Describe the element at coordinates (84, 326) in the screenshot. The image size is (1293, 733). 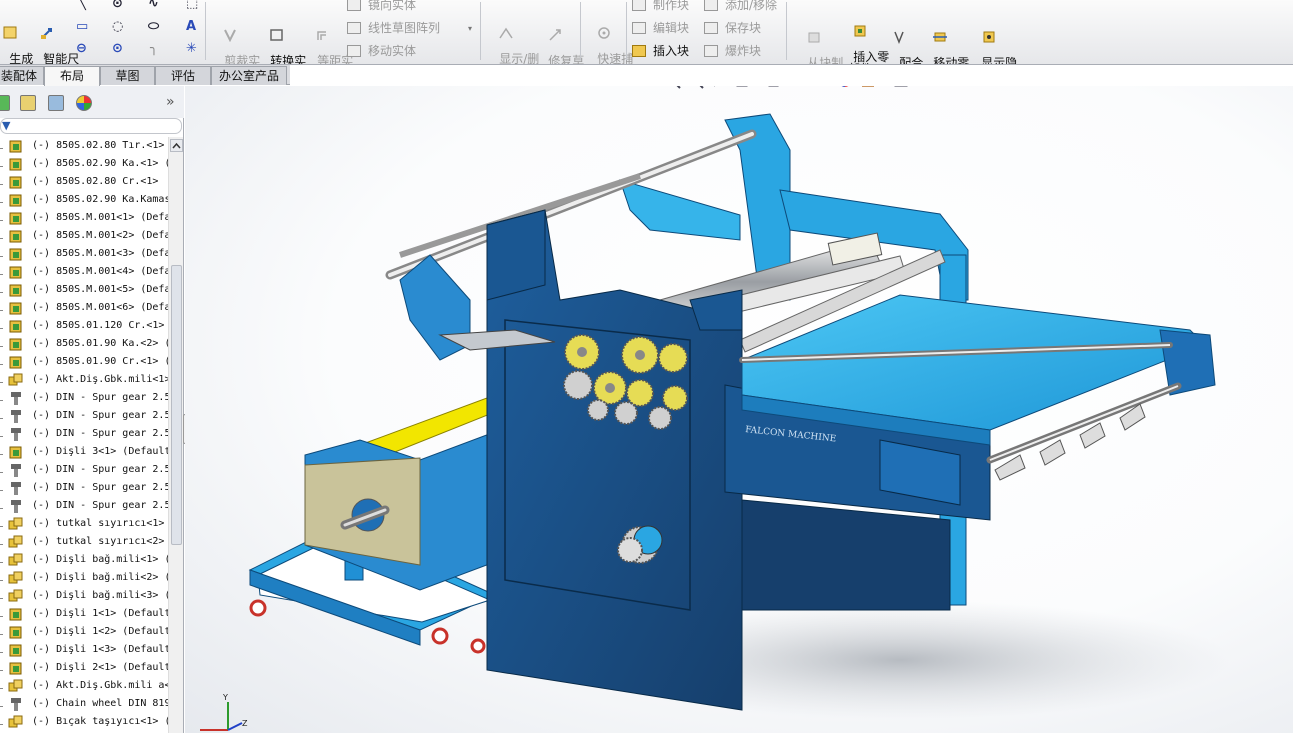
I see `tree-item: (-) 850S.01.120 Cr.<1>` at that location.